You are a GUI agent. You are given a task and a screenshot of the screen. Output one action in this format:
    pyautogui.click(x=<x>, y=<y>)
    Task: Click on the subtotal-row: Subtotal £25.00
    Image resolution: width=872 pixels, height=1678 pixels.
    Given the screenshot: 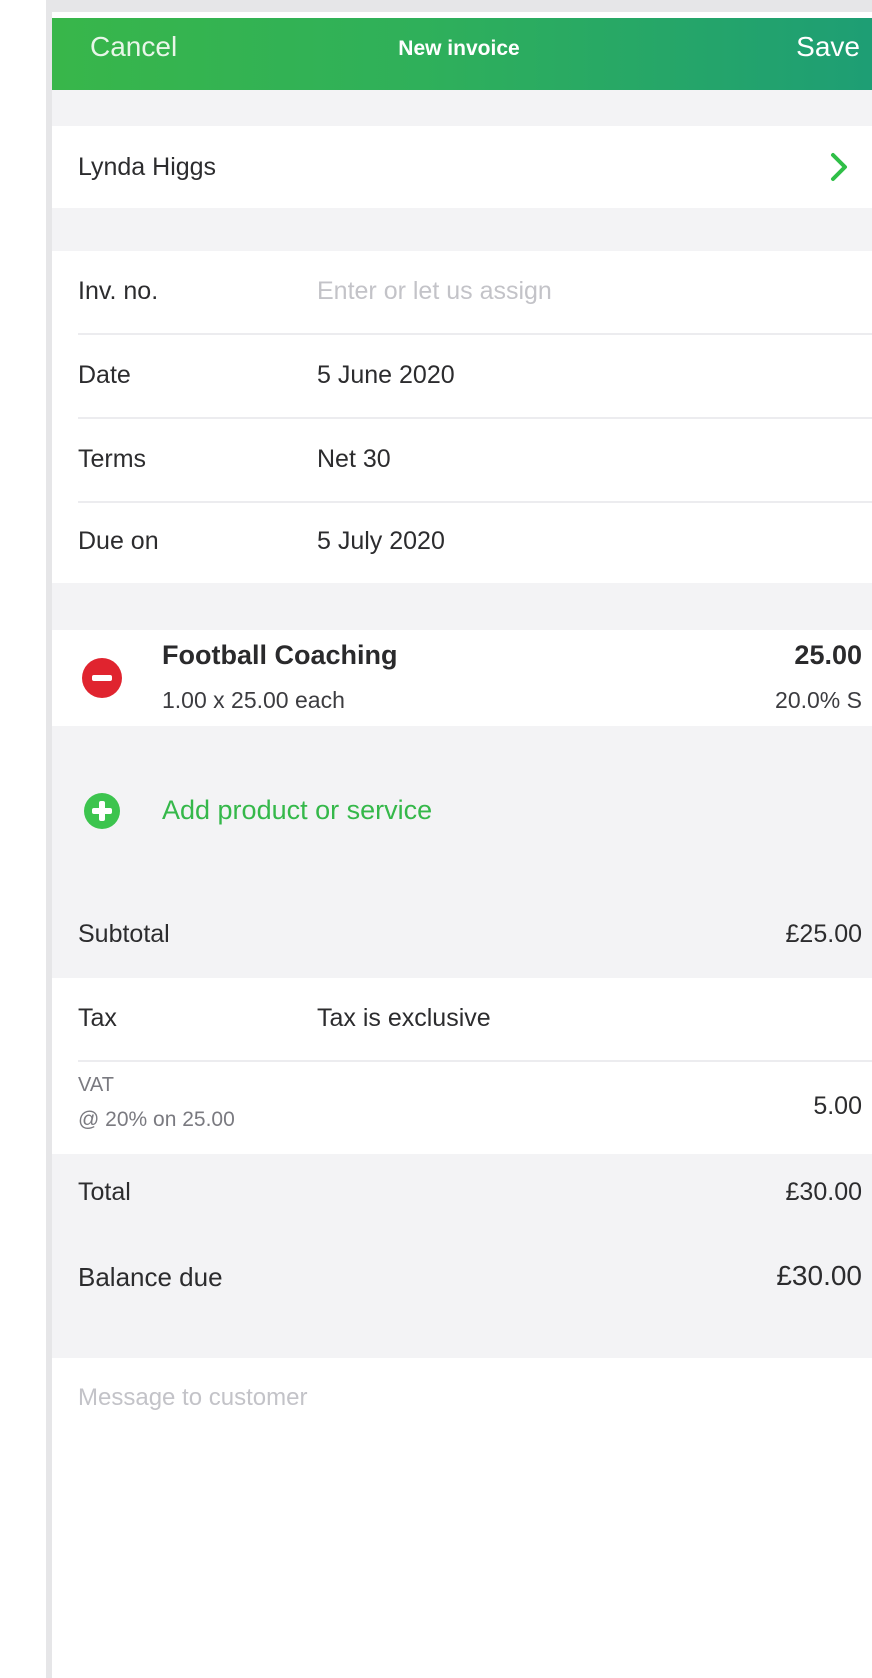 What is the action you would take?
    pyautogui.click(x=462, y=938)
    